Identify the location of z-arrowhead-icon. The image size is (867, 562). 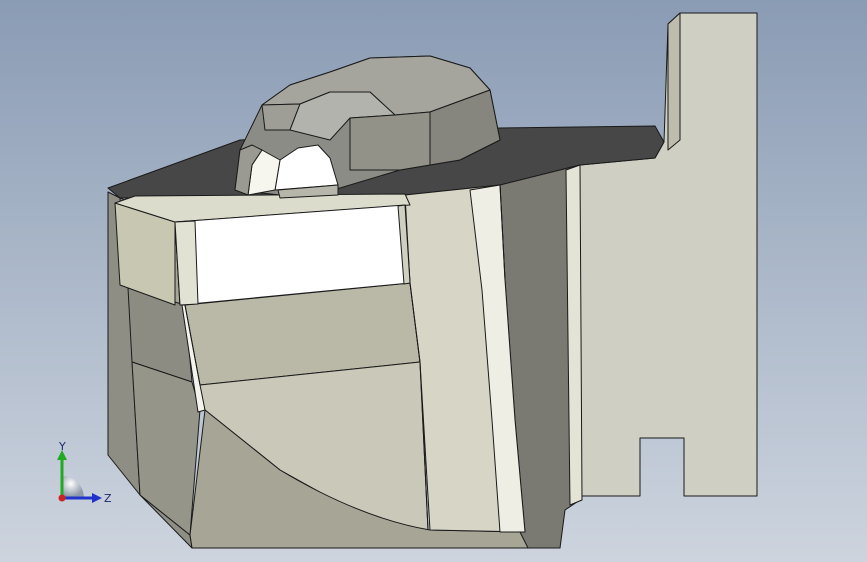
(97, 498).